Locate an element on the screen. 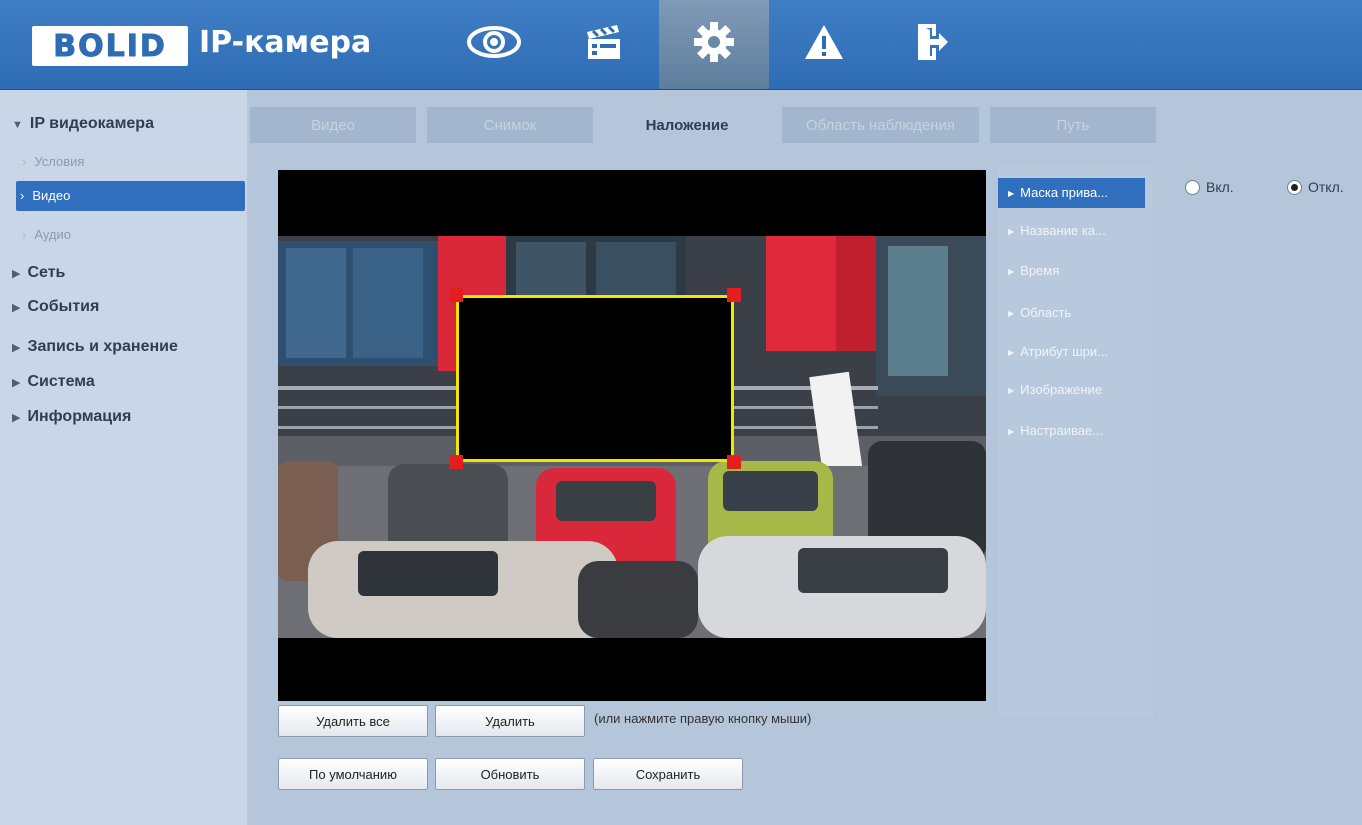 This screenshot has width=1362, height=825. clapperboard-icon is located at coordinates (604, 44).